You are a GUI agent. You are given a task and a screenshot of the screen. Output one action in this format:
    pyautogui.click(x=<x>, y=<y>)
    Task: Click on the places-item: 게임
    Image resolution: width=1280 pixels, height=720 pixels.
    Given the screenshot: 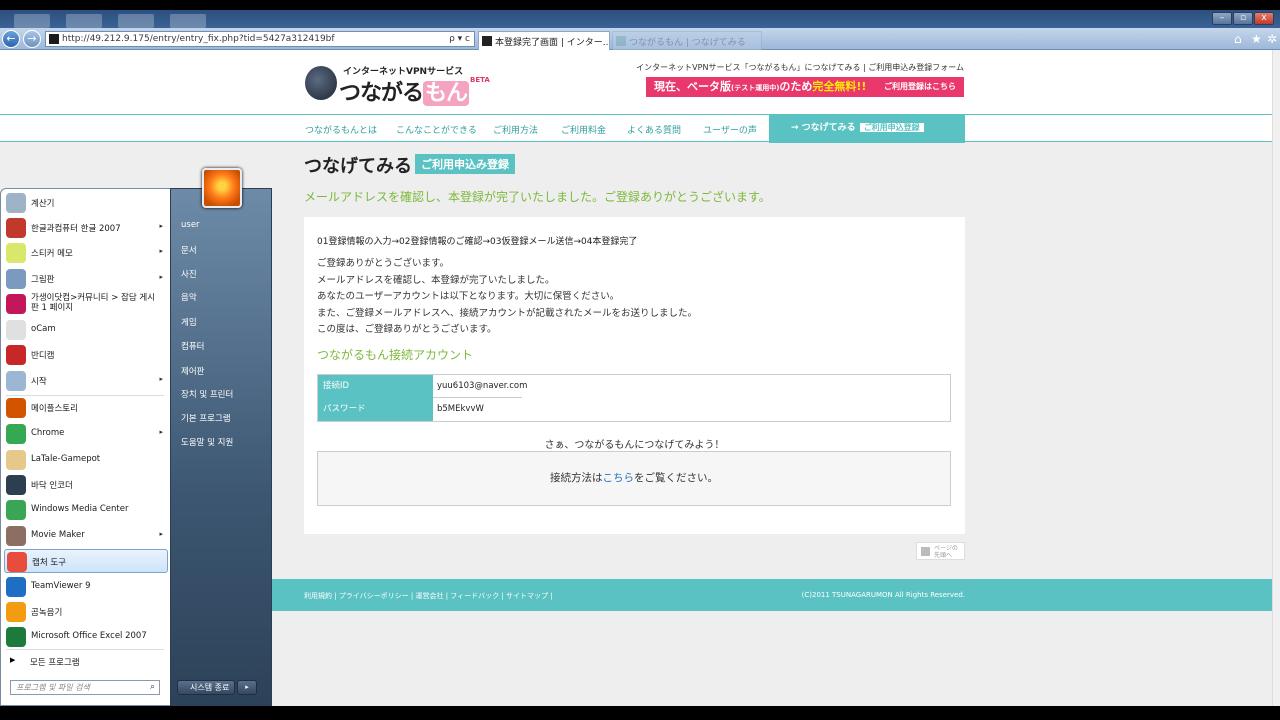 What is the action you would take?
    pyautogui.click(x=189, y=322)
    